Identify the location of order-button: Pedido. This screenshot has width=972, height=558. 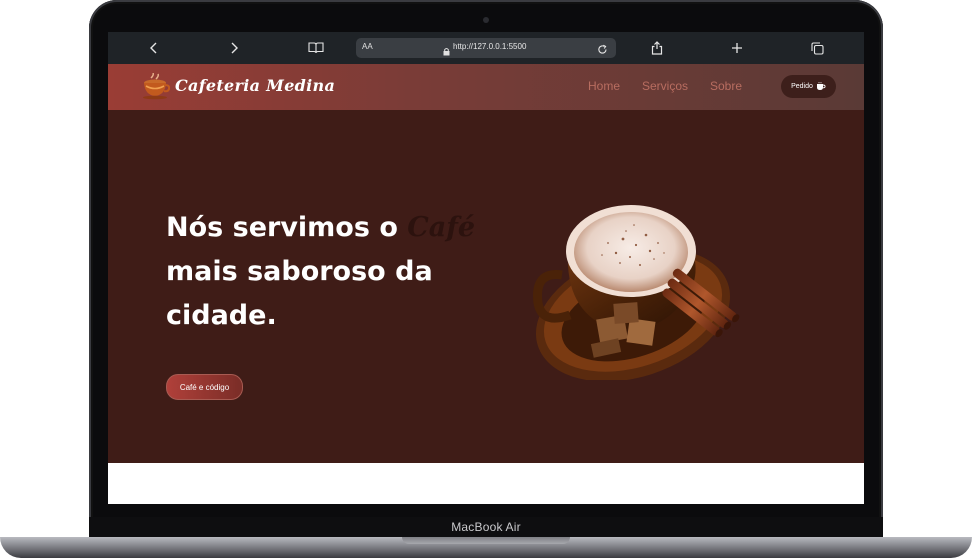
(808, 86).